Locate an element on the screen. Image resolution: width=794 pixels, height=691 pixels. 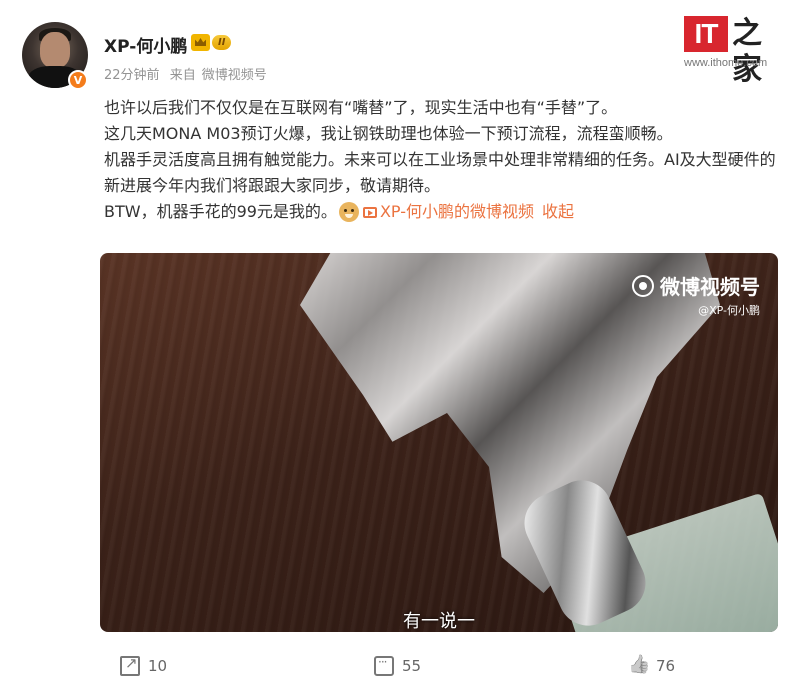
content-line-2: 这几天MONA M03预订火爆，我让钢铁助理也体验一下预订流程，流程蛮顺畅。 is located at coordinates (388, 133).